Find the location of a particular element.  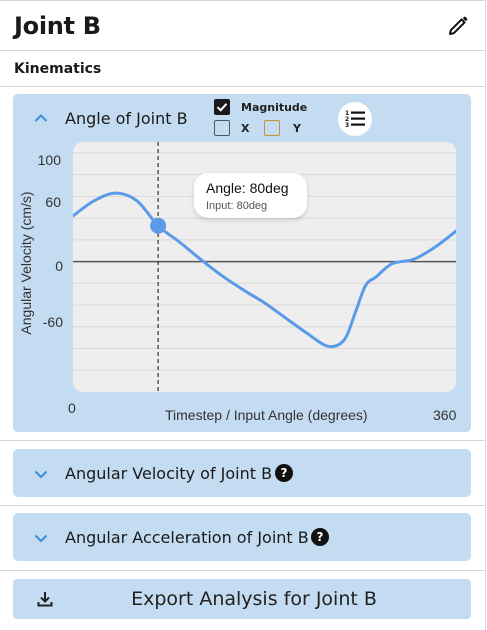

svg-text: 3 is located at coordinates (347, 125).